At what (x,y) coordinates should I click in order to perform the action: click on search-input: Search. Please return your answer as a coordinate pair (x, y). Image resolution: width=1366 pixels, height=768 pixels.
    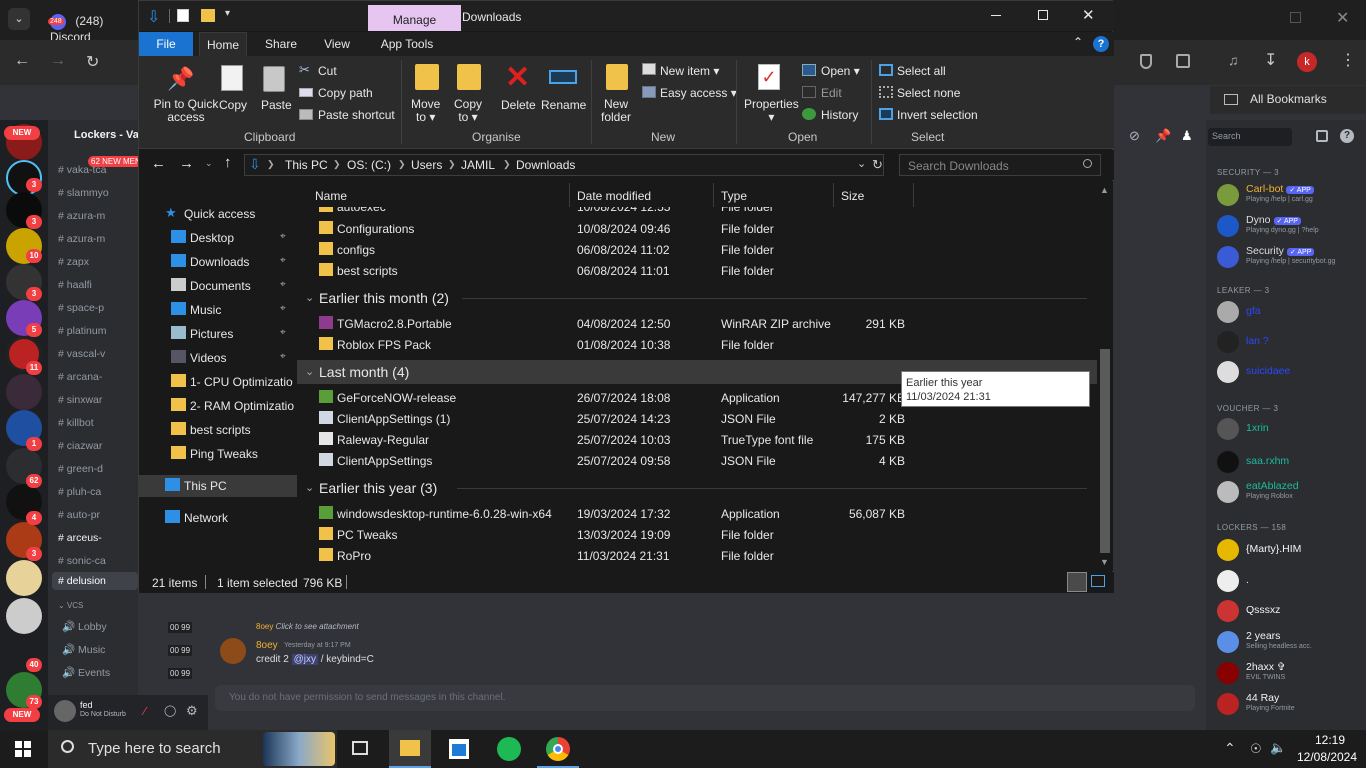
    Looking at the image, I should click on (1250, 137).